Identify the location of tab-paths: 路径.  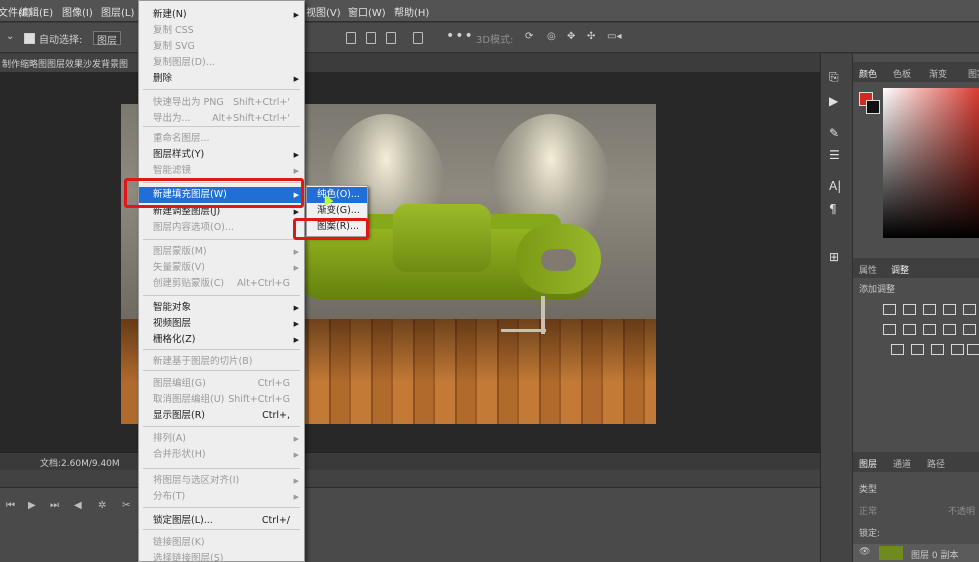
(936, 463).